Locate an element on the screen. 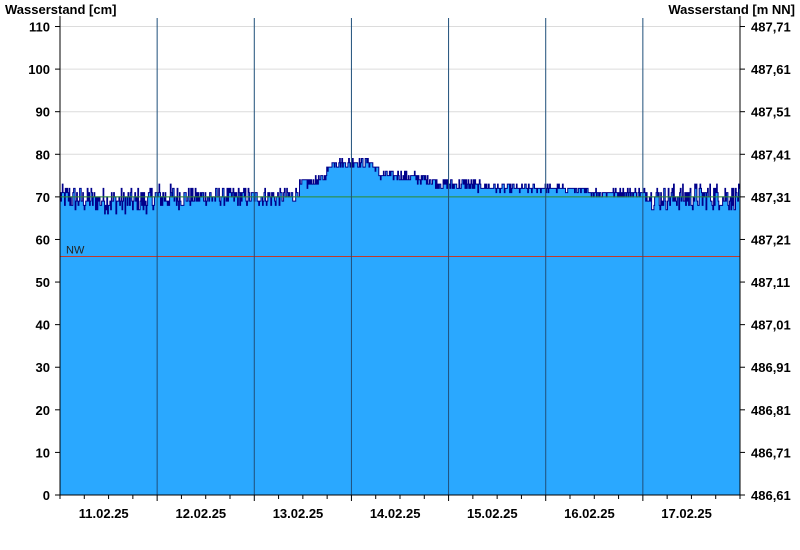 The width and height of the screenshot is (800, 550). right-tick-label: 487,01 is located at coordinates (771, 325).